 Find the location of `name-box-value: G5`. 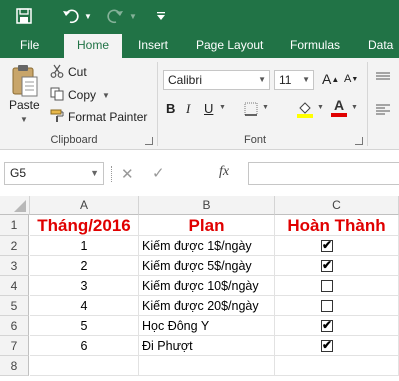

name-box-value: G5 is located at coordinates (18, 173).